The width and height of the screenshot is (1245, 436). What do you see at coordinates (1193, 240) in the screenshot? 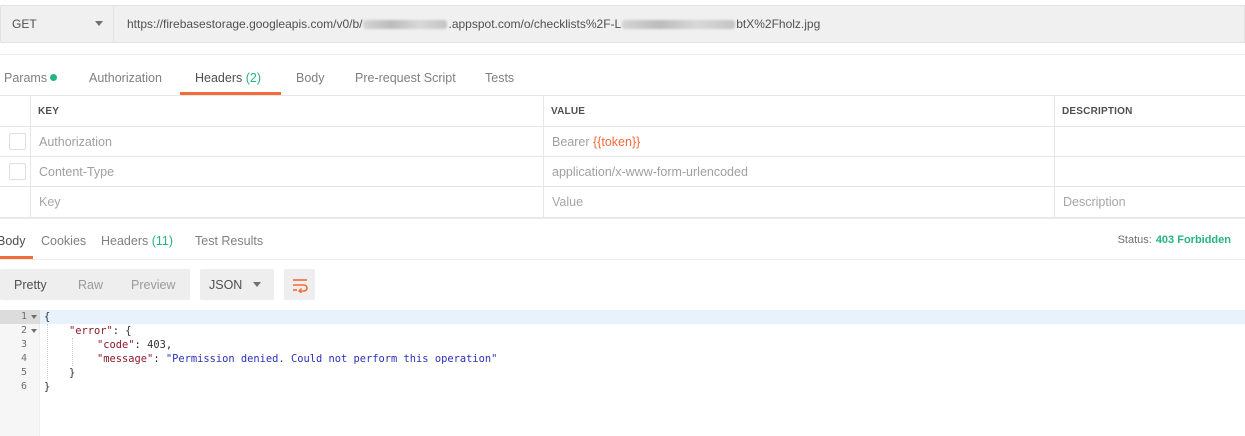
I see `status-badge: 403 Forbidden` at bounding box center [1193, 240].